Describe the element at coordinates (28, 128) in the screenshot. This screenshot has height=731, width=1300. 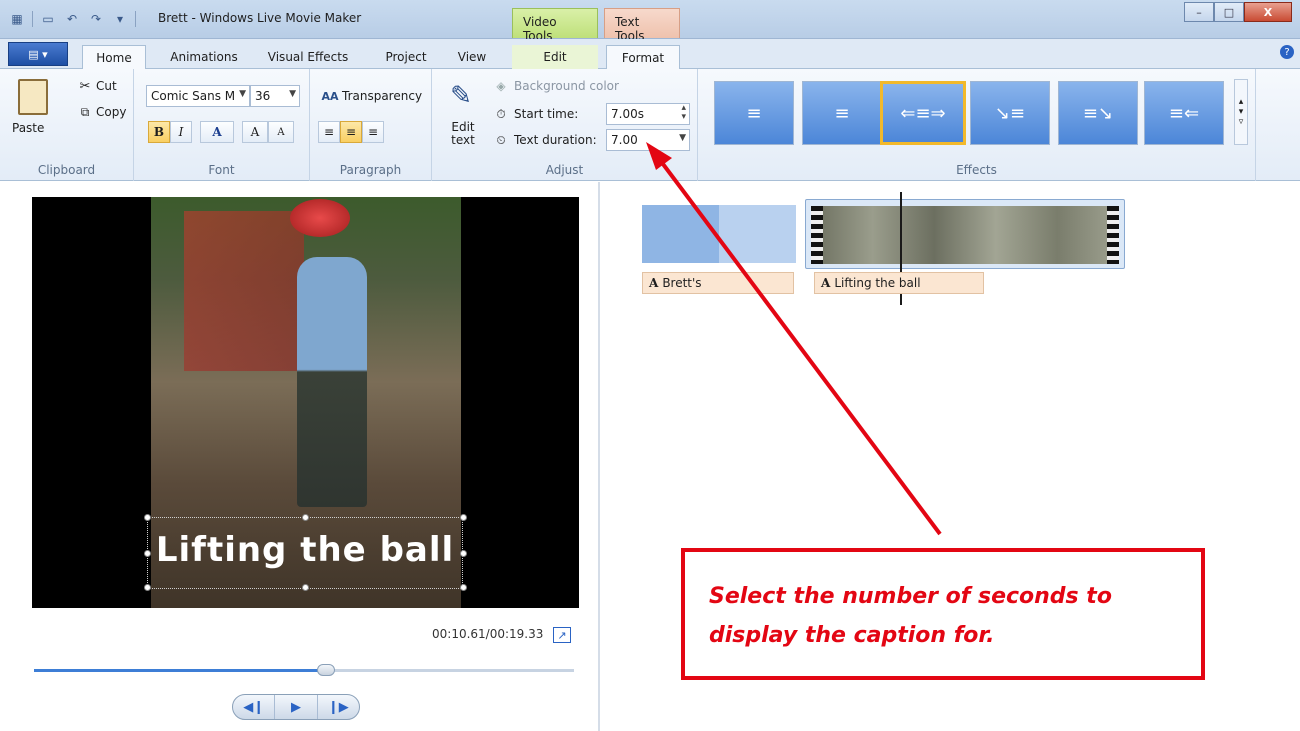
I see `paste-button: Paste` at that location.